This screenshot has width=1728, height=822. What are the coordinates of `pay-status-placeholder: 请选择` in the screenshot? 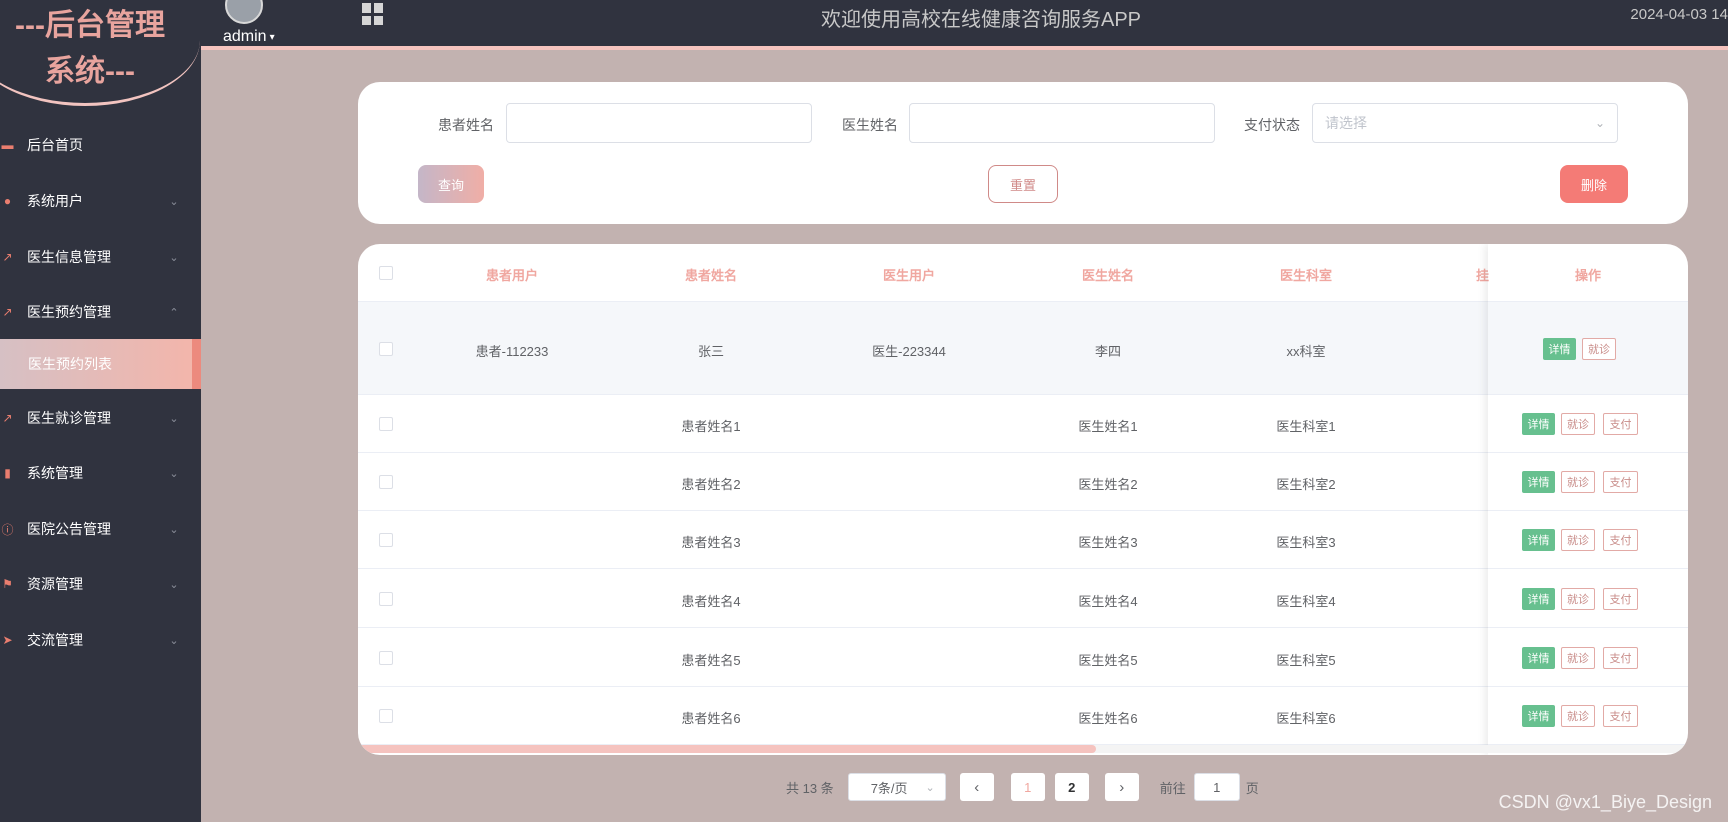 It's located at (1346, 123).